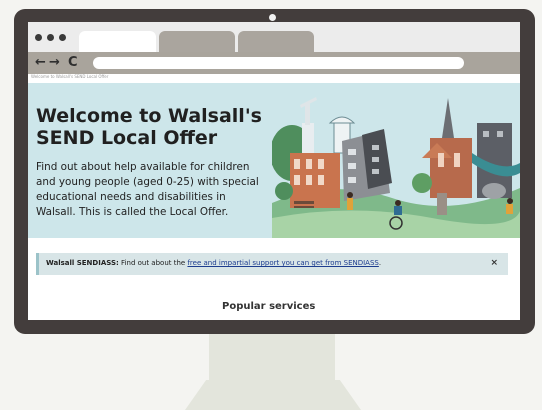 Image resolution: width=542 pixels, height=410 pixels. I want to click on title-line: SEND Local Offer, so click(127, 138).